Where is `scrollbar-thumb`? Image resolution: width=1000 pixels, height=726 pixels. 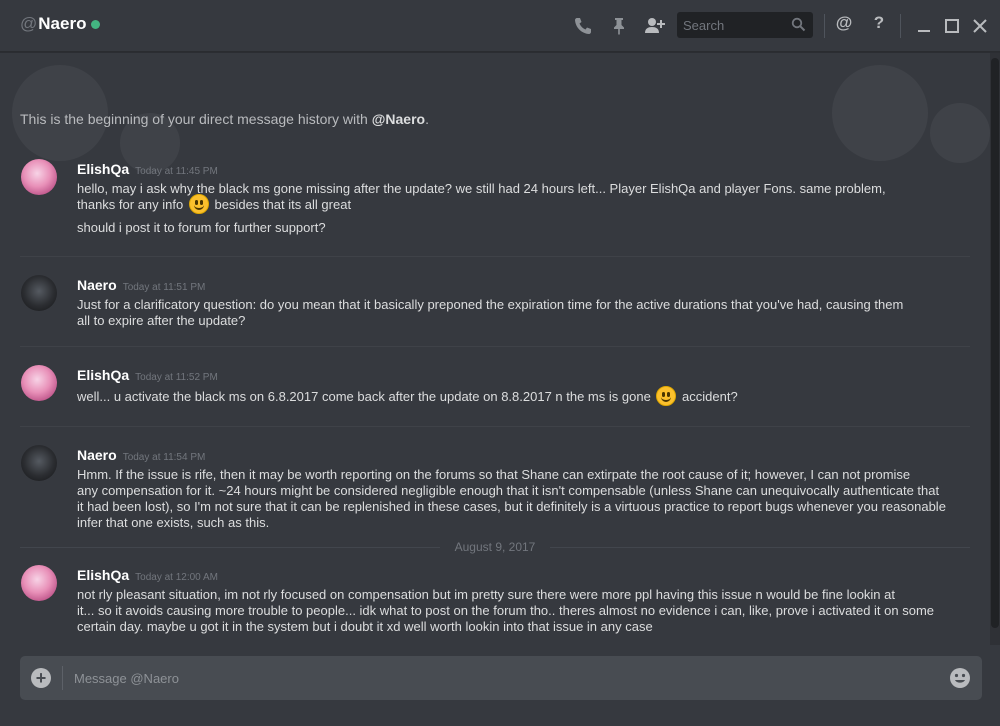 scrollbar-thumb is located at coordinates (995, 343).